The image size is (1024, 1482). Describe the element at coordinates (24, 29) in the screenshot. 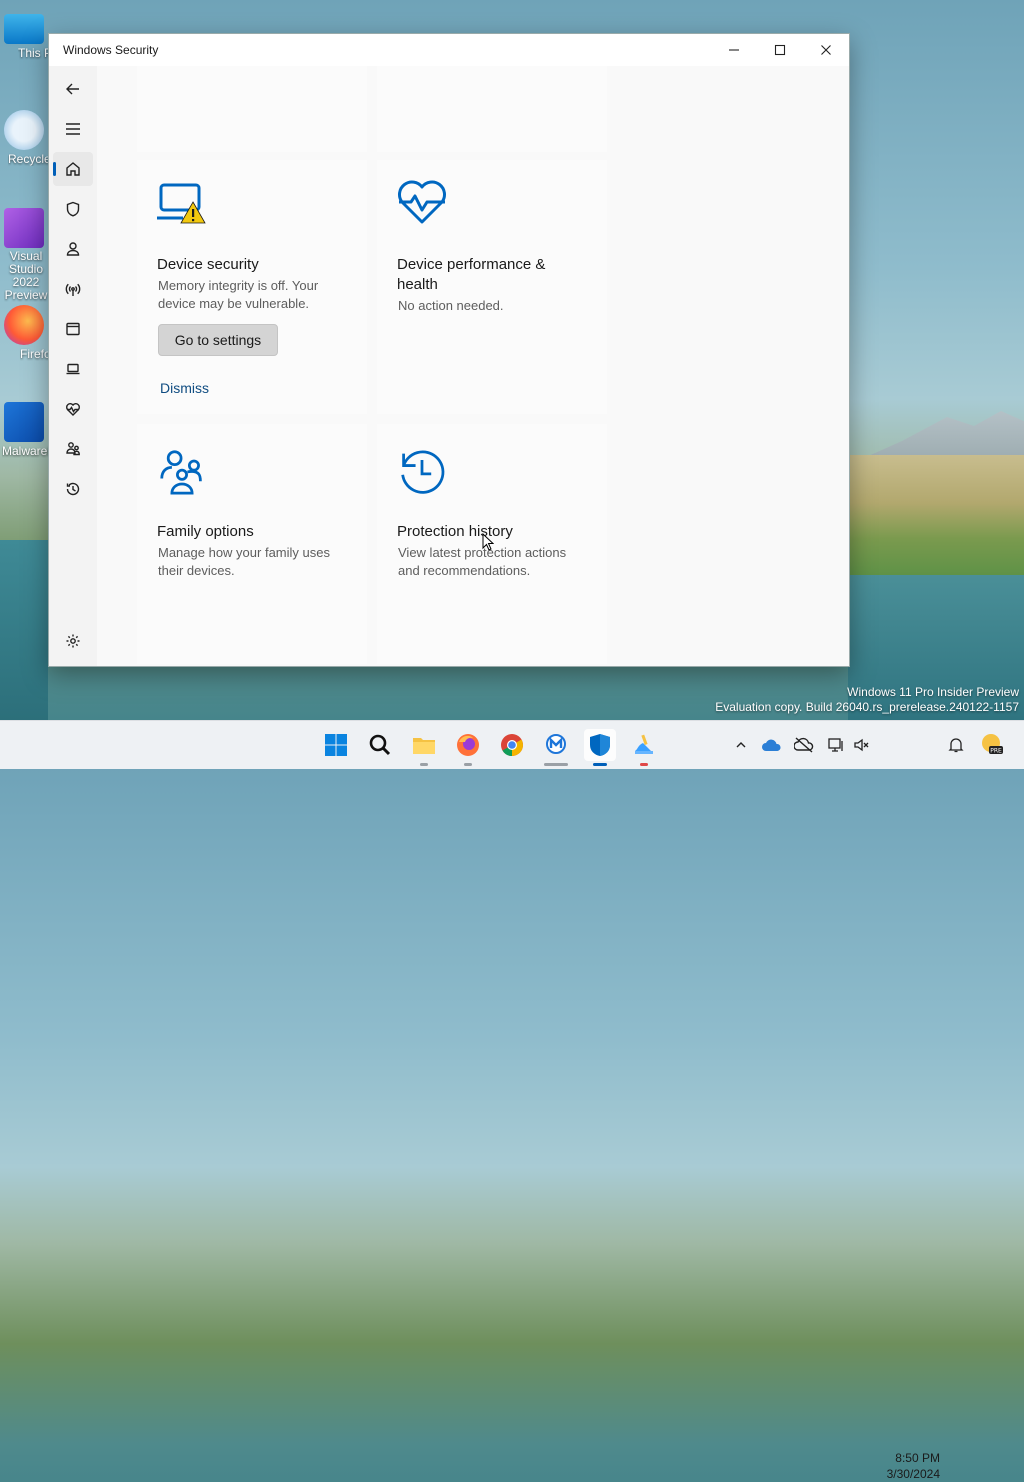

I see `monitor-icon` at that location.